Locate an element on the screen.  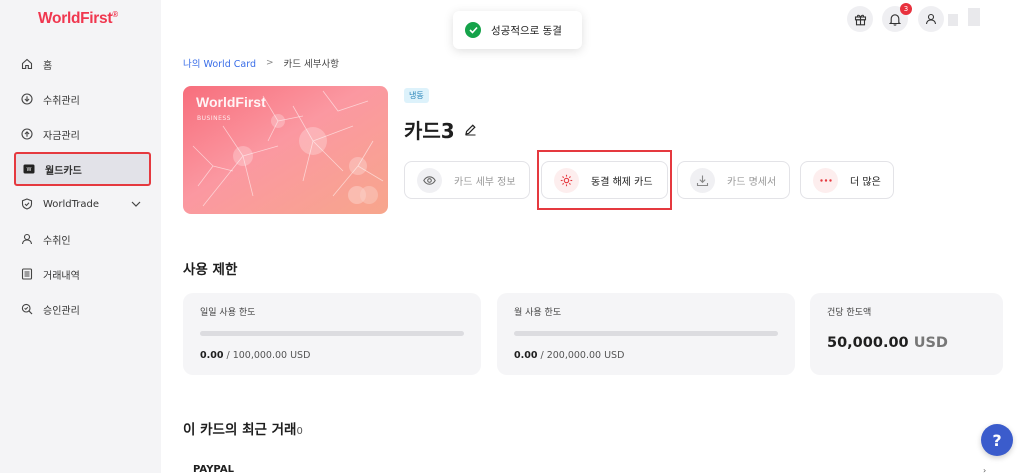
shield-icon is located at coordinates (27, 204).